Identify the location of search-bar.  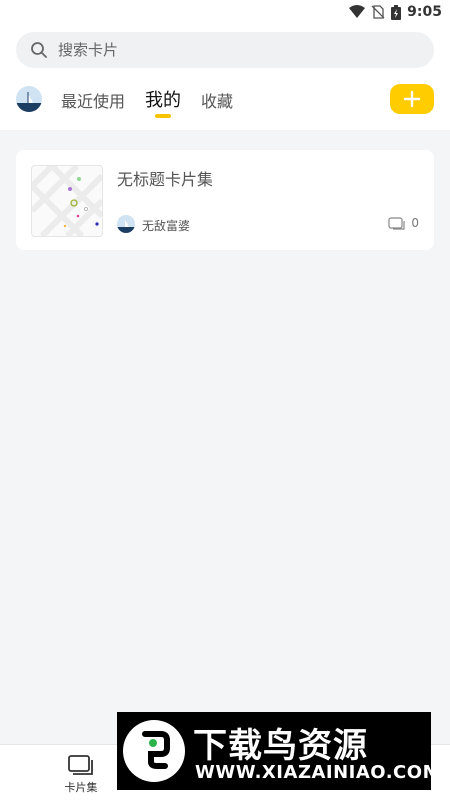
(225, 50).